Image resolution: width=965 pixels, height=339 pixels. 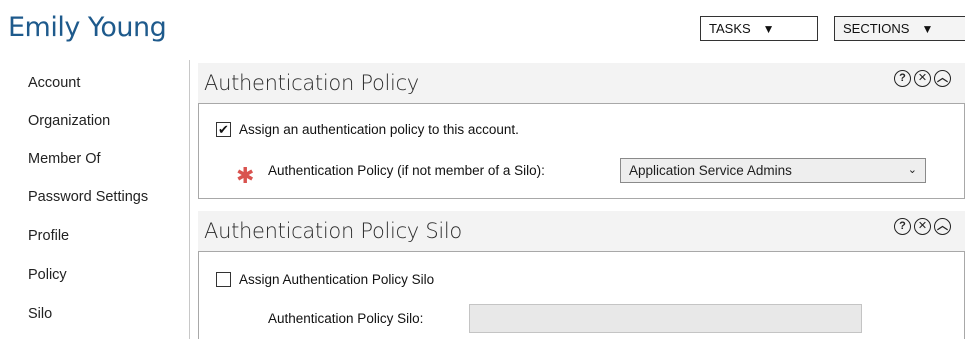 What do you see at coordinates (710, 170) in the screenshot?
I see `auth-policy-selected-value: Application Service Admins` at bounding box center [710, 170].